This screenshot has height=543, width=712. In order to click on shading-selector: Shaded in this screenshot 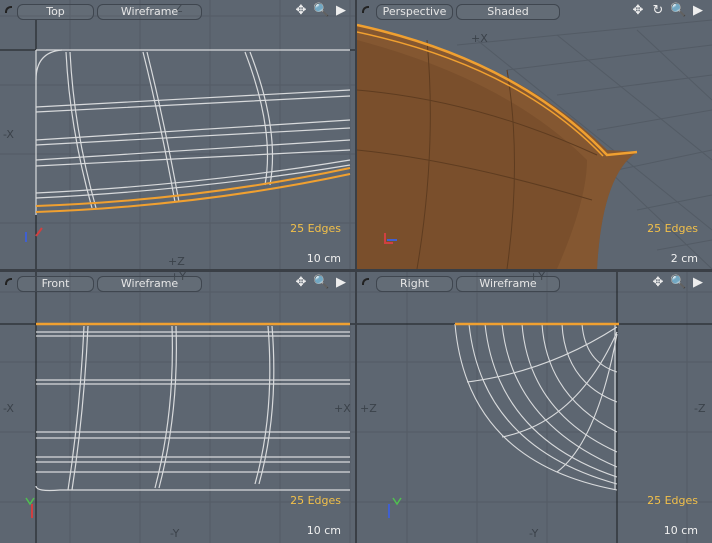, I will do `click(508, 12)`.